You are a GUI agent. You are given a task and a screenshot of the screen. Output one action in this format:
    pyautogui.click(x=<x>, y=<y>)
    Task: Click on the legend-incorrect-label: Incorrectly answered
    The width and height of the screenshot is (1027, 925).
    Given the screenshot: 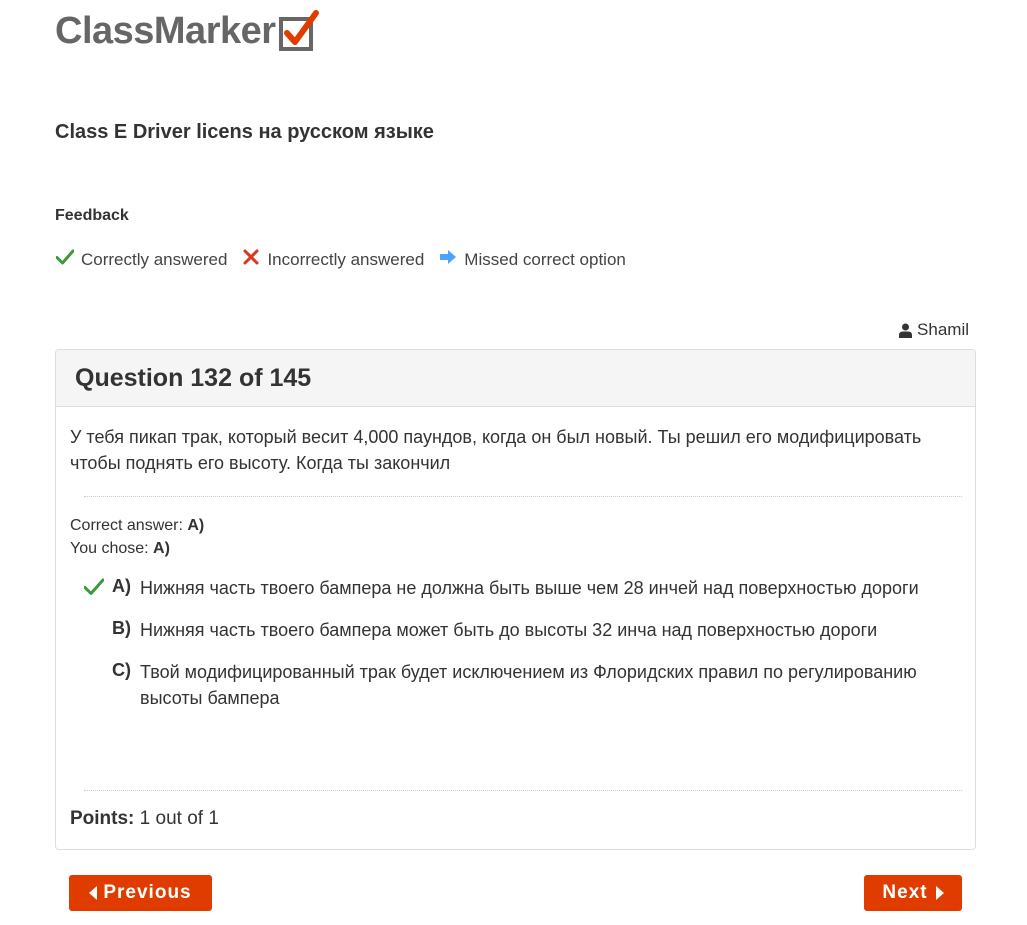 What is the action you would take?
    pyautogui.click(x=346, y=259)
    